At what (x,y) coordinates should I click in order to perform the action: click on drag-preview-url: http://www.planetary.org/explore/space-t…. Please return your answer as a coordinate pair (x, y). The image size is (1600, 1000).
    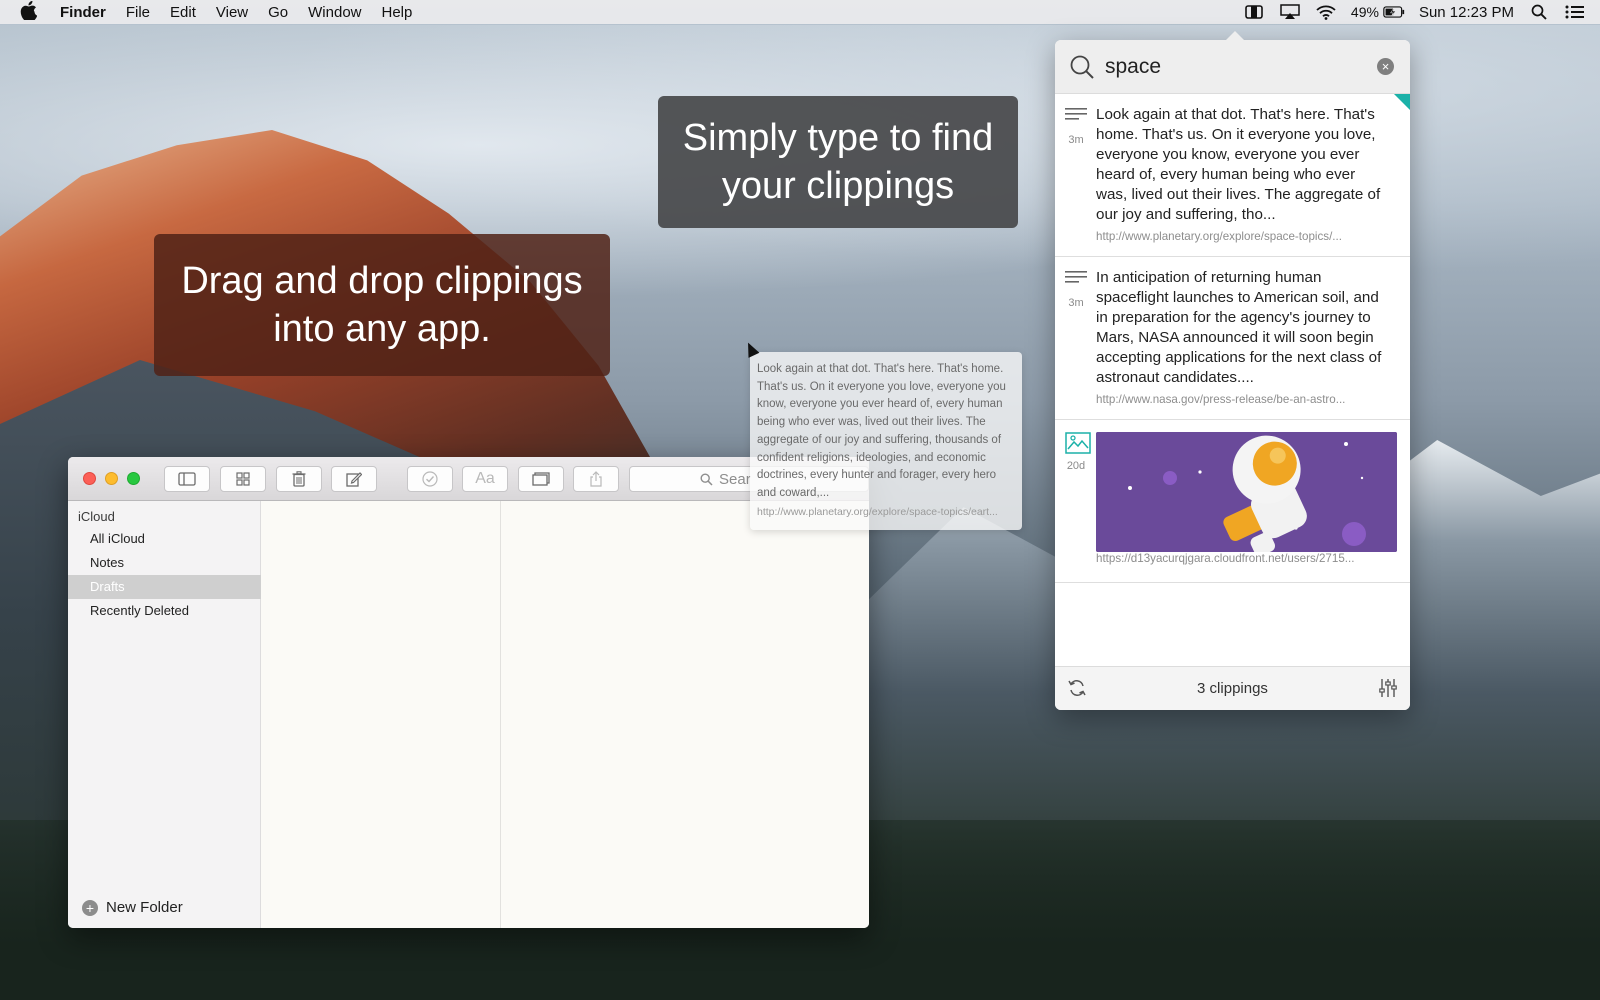
    Looking at the image, I should click on (877, 511).